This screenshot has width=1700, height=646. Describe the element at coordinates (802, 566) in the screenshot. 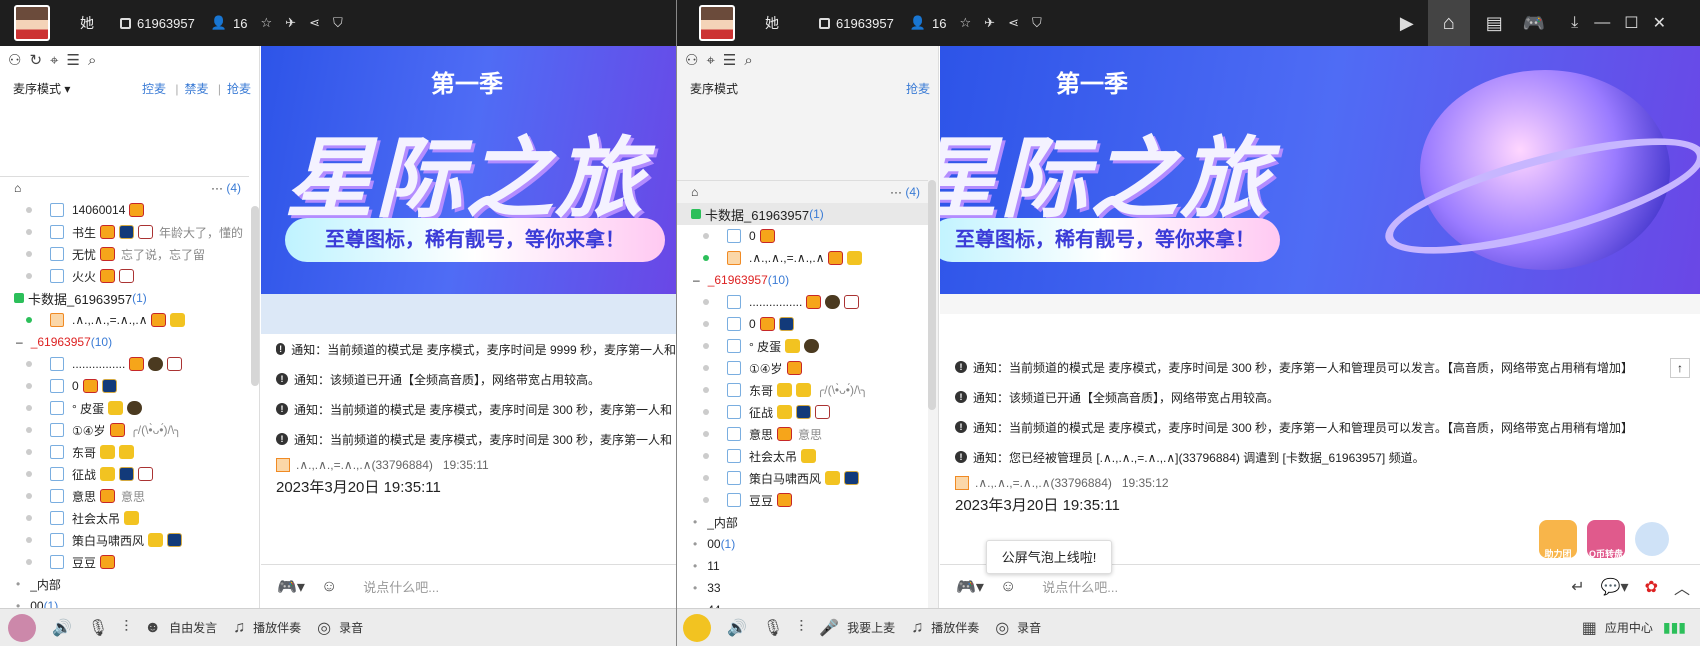

I see `tree-row: • 11` at that location.